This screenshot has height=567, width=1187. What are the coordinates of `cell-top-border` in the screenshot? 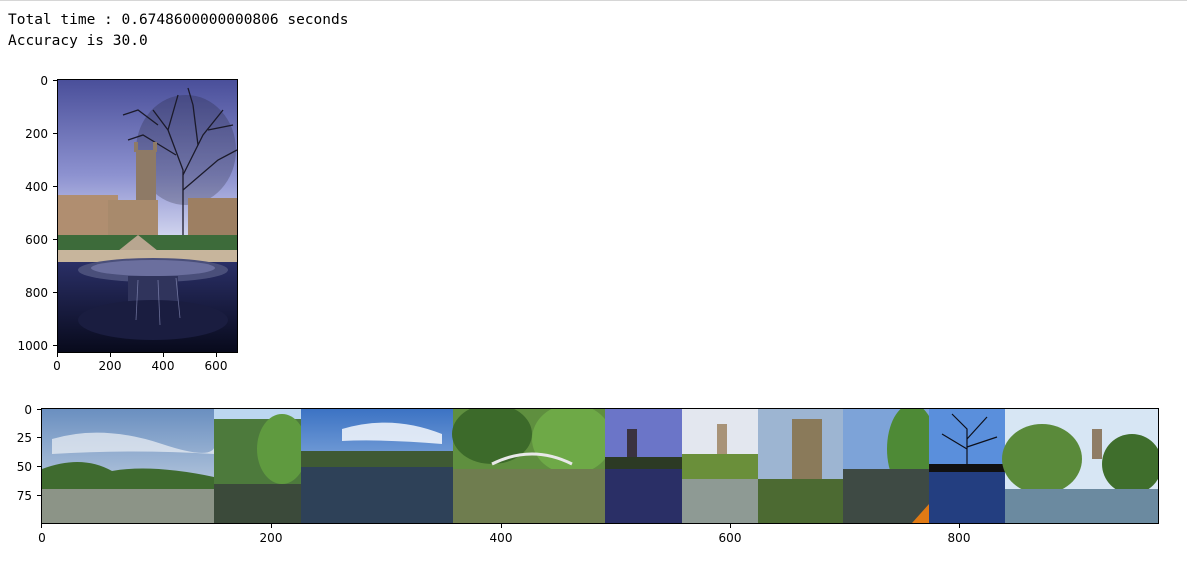 It's located at (593, 0).